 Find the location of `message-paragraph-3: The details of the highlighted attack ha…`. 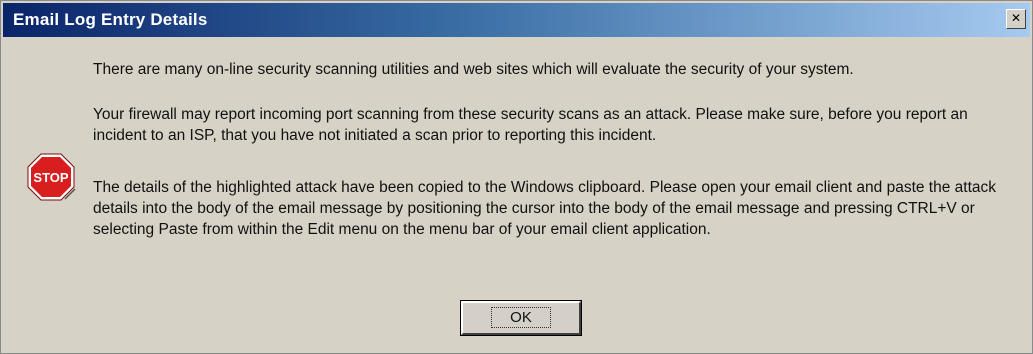

message-paragraph-3: The details of the highlighted attack ha… is located at coordinates (545, 208).